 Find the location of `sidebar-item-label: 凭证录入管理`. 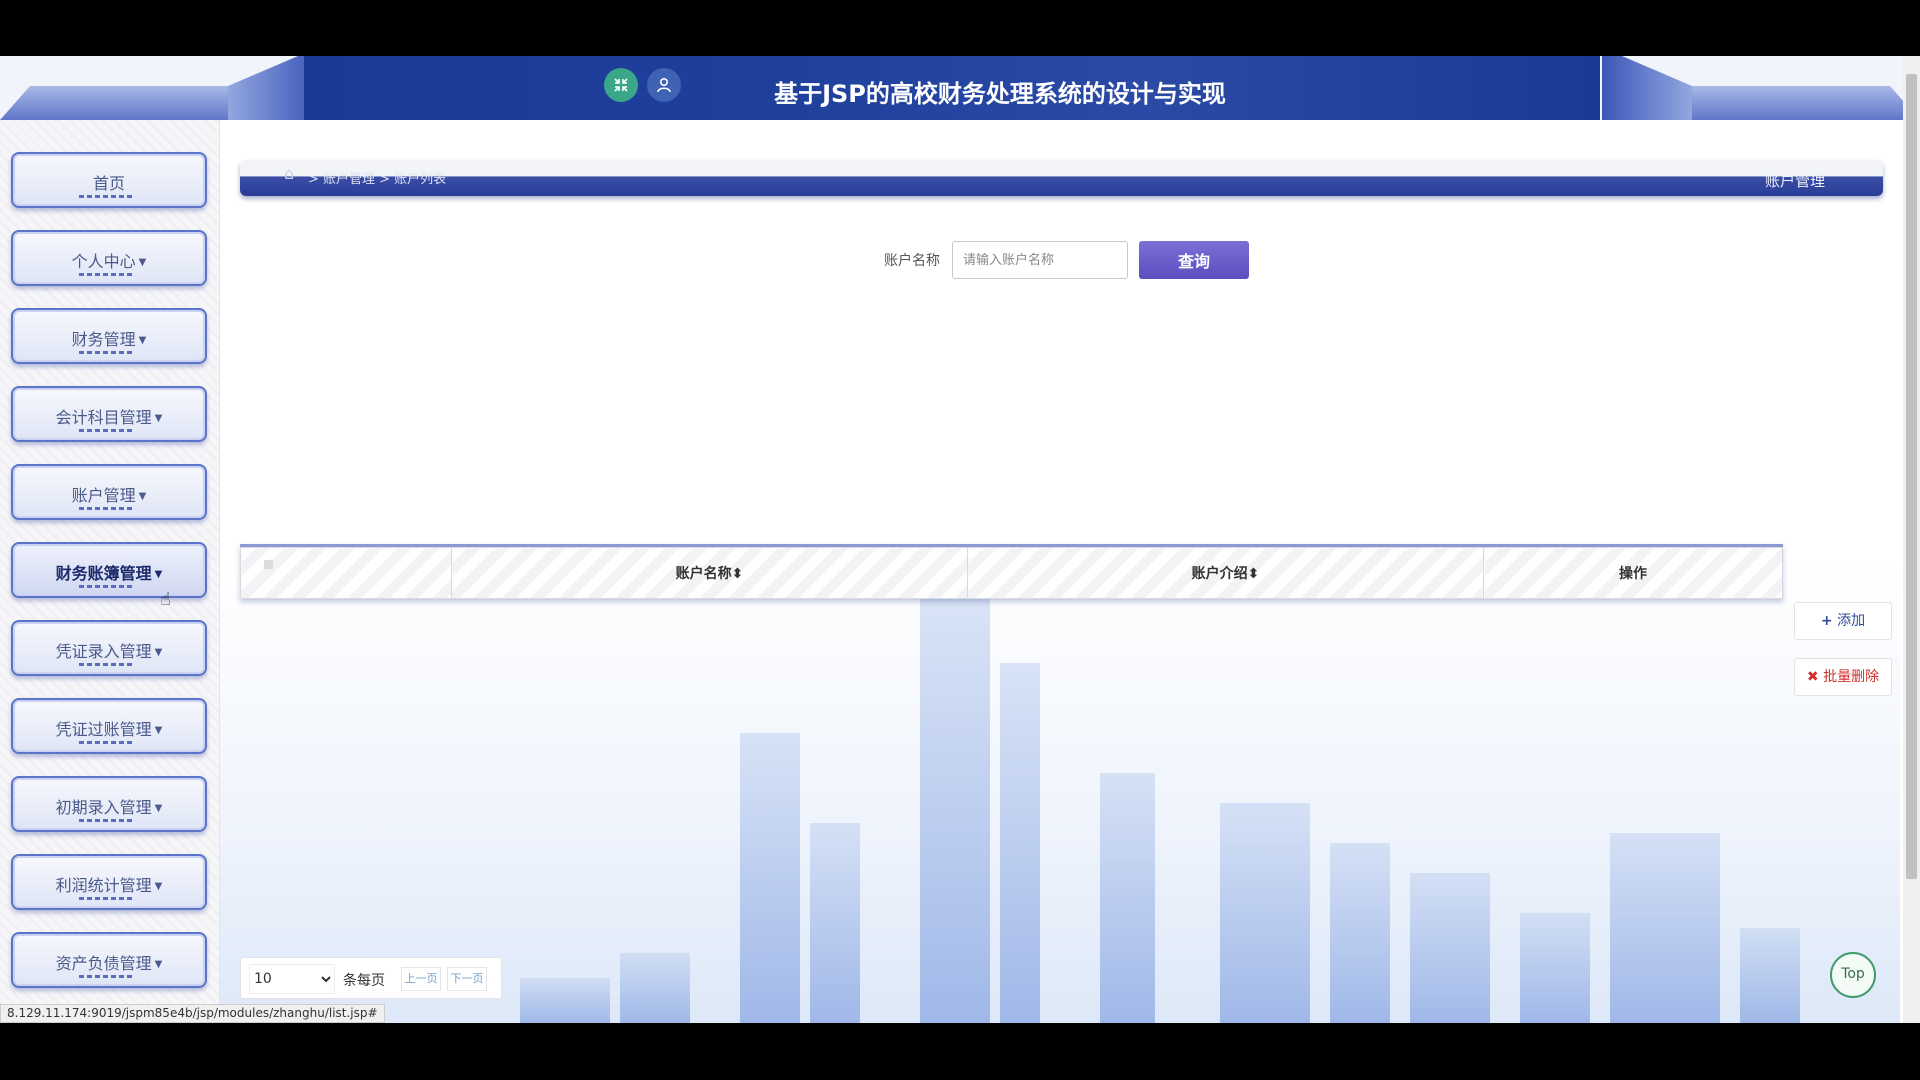

sidebar-item-label: 凭证录入管理 is located at coordinates (103, 651).